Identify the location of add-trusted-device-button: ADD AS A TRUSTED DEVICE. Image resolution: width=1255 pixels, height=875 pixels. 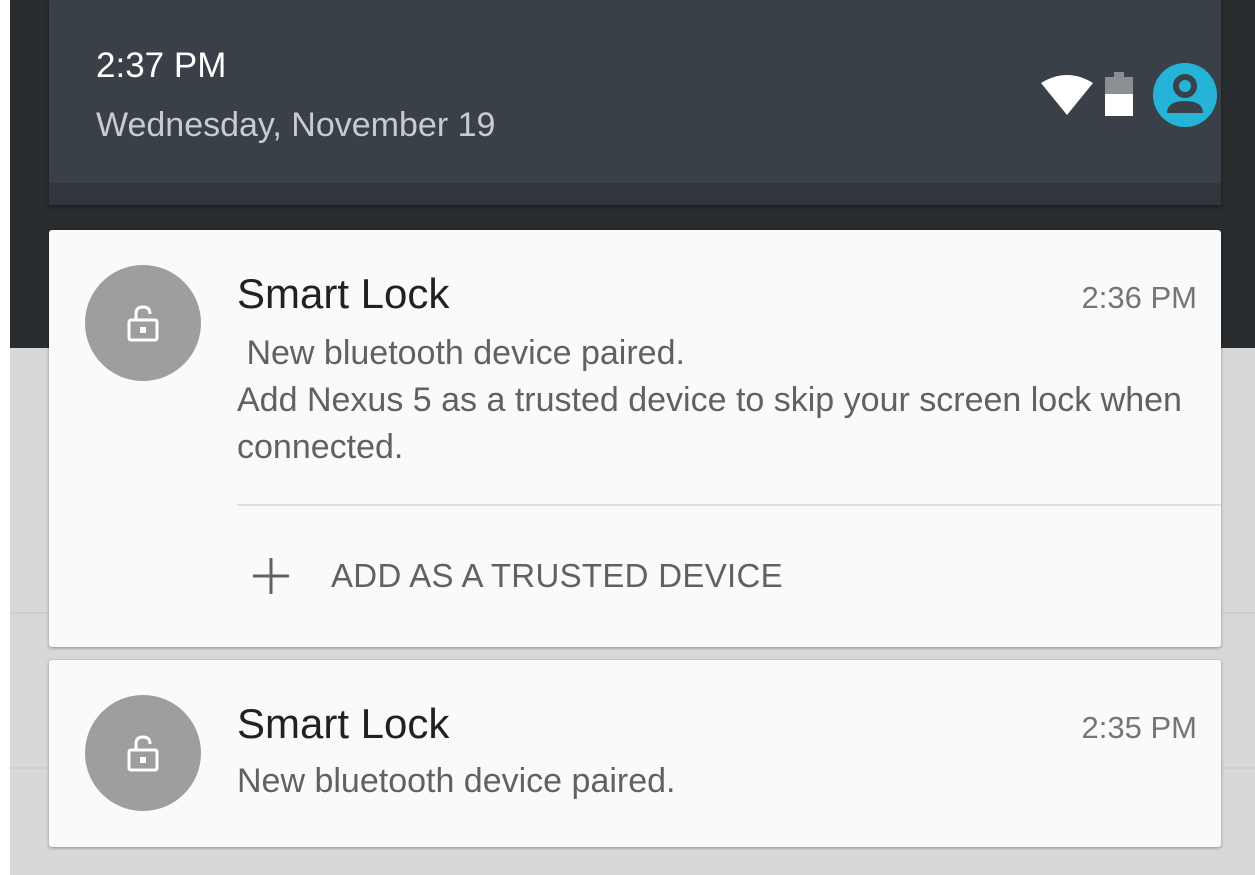
(526, 576).